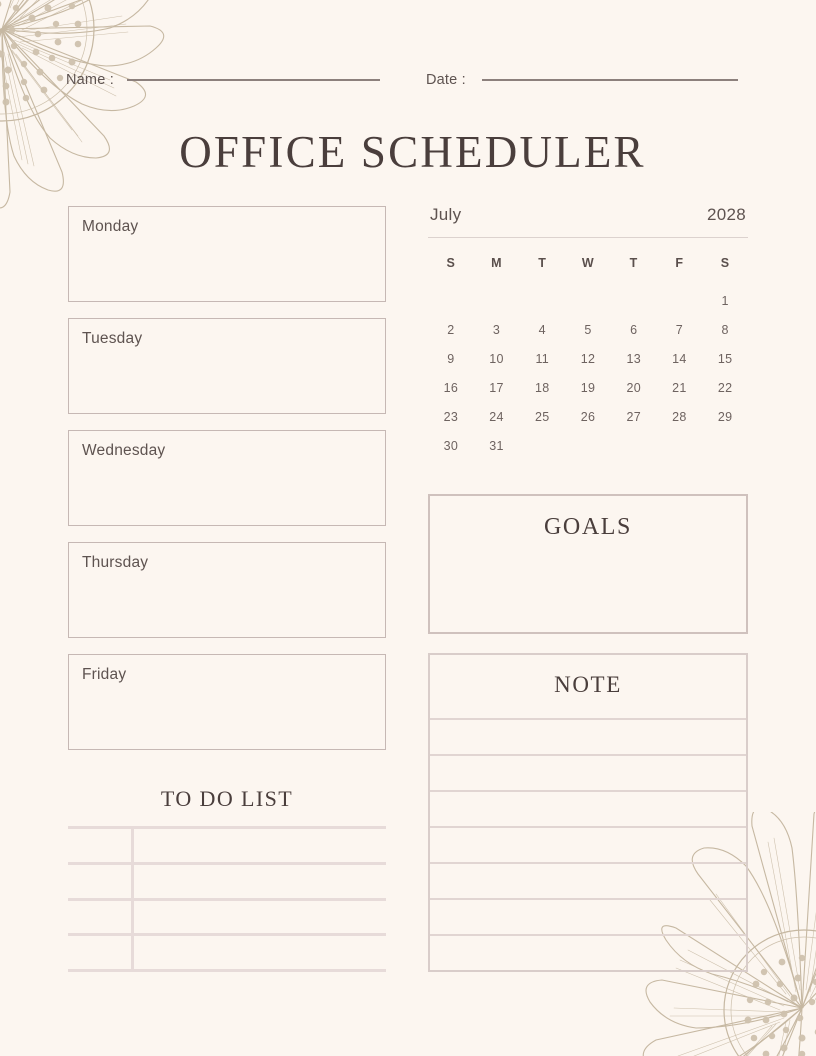 The image size is (816, 1056). Describe the element at coordinates (497, 330) in the screenshot. I see `calendar-day-3: 3` at that location.